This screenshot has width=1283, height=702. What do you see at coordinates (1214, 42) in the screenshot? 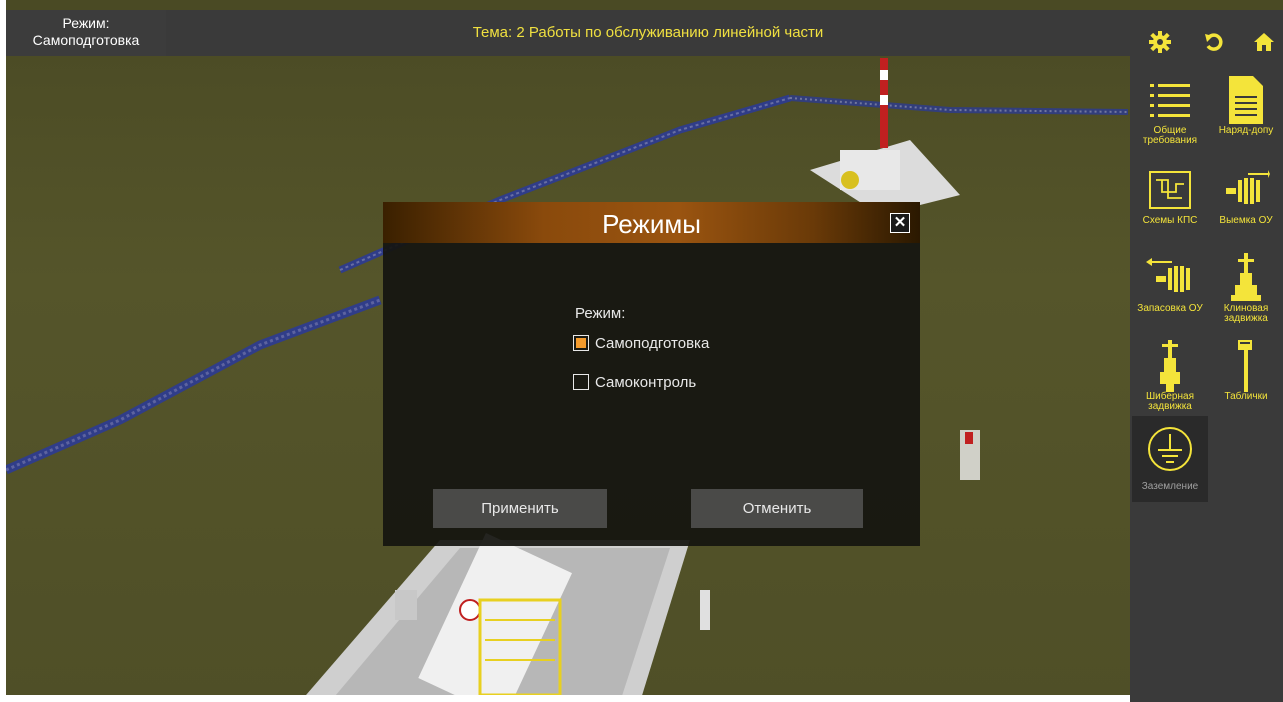
I see `undo-icon` at bounding box center [1214, 42].